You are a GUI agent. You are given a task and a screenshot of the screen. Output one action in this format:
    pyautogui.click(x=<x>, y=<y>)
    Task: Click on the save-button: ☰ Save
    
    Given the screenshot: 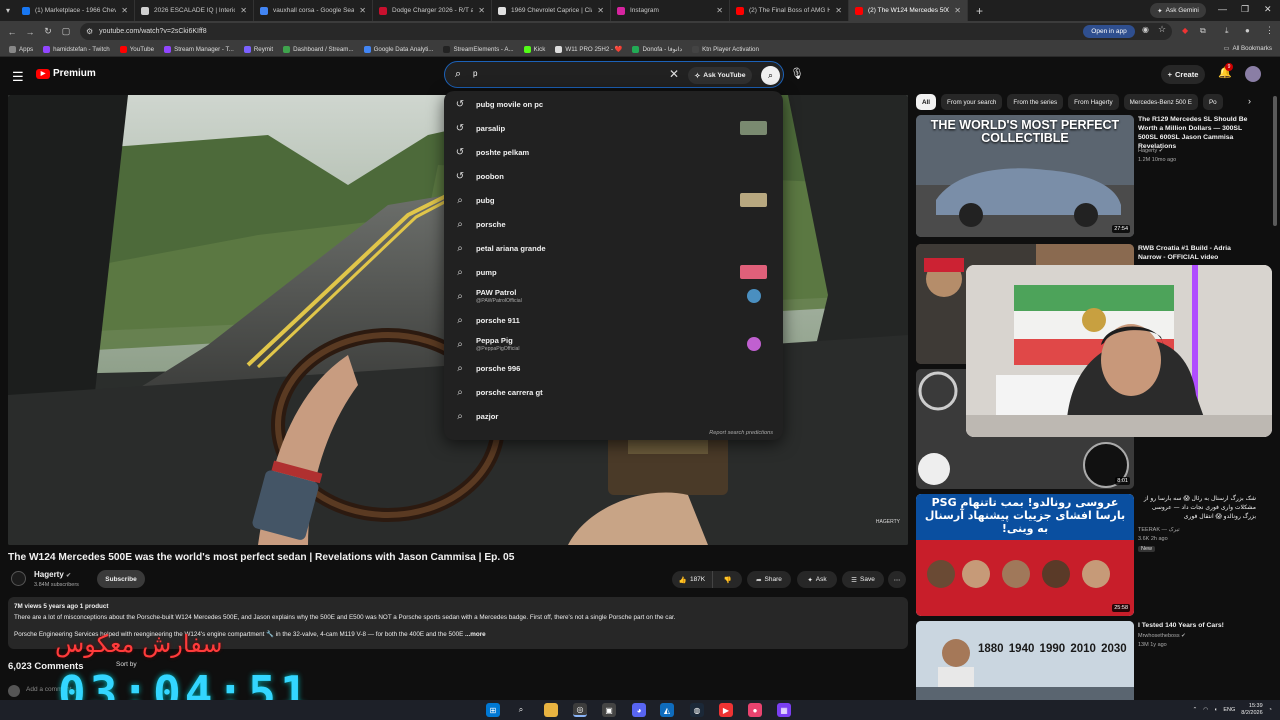 What is the action you would take?
    pyautogui.click(x=863, y=579)
    